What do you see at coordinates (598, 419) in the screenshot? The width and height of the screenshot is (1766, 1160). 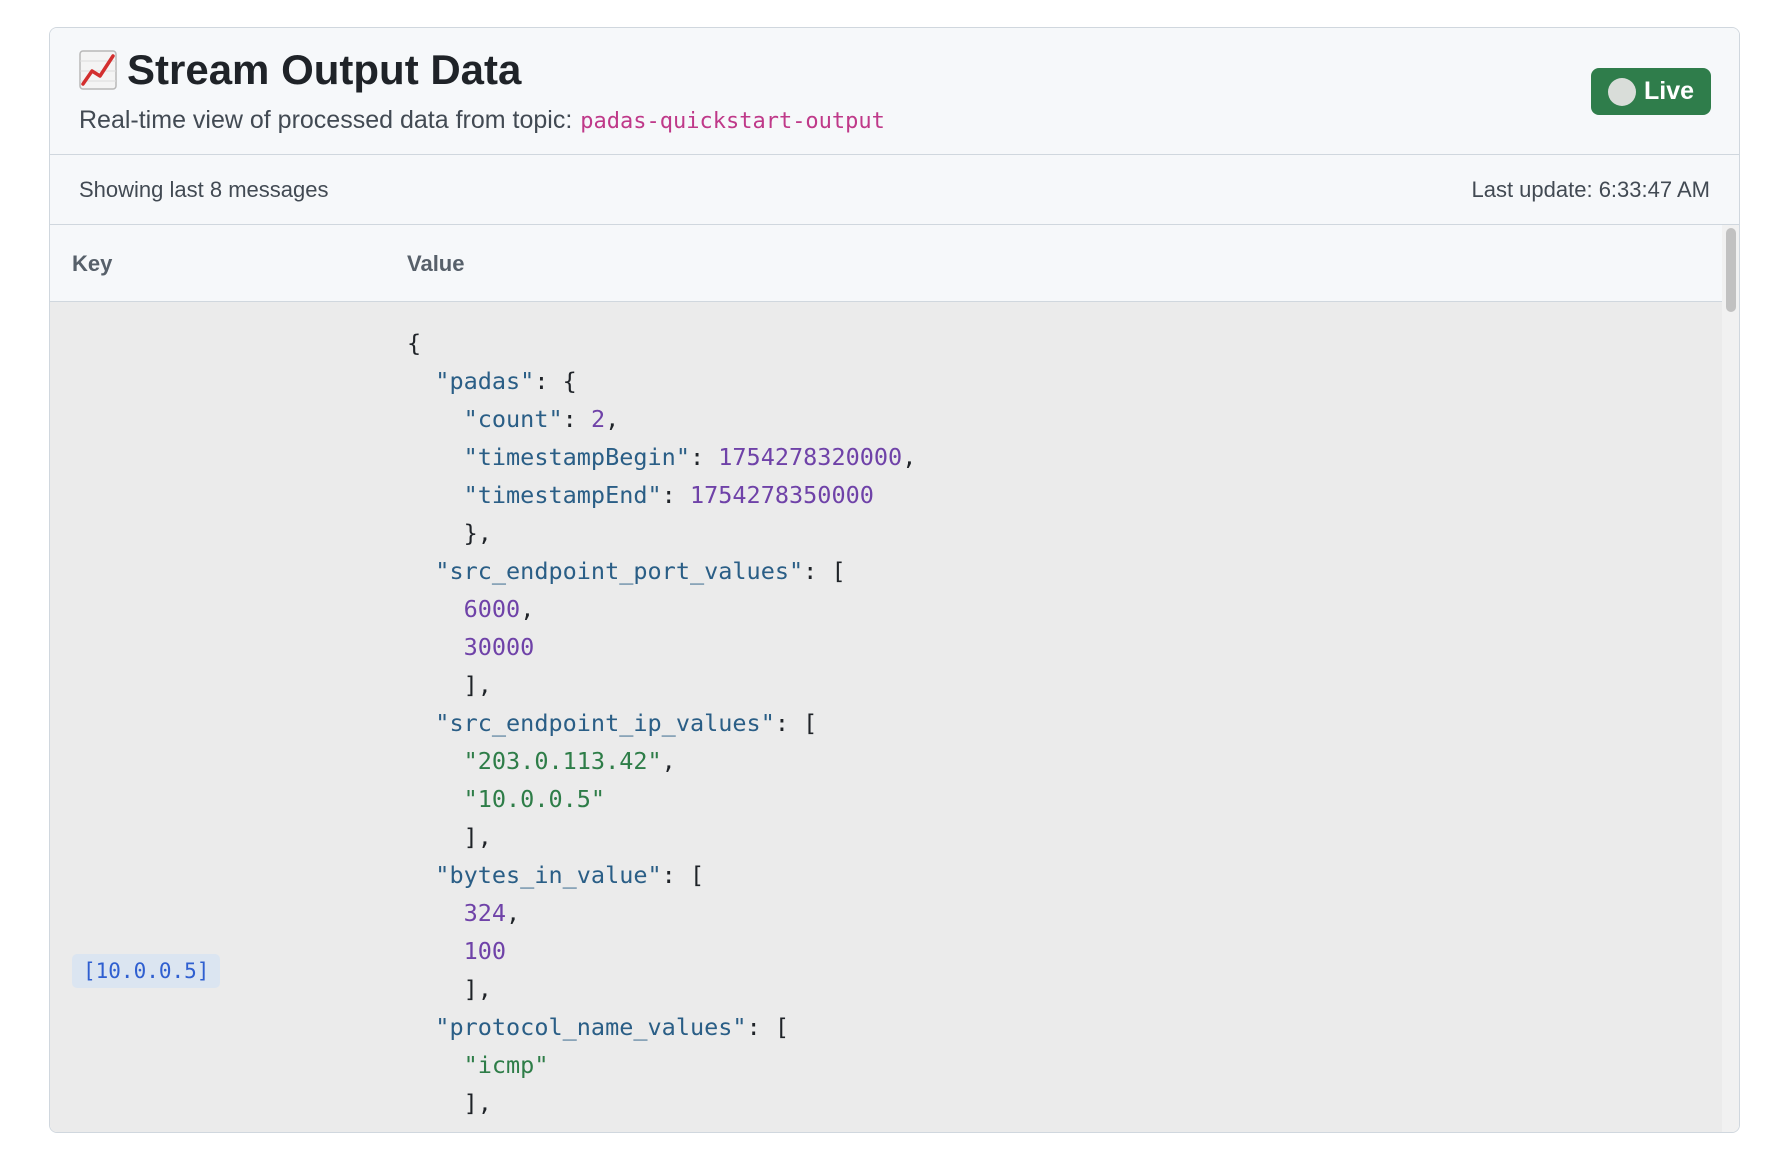 I see `json-number: 2` at bounding box center [598, 419].